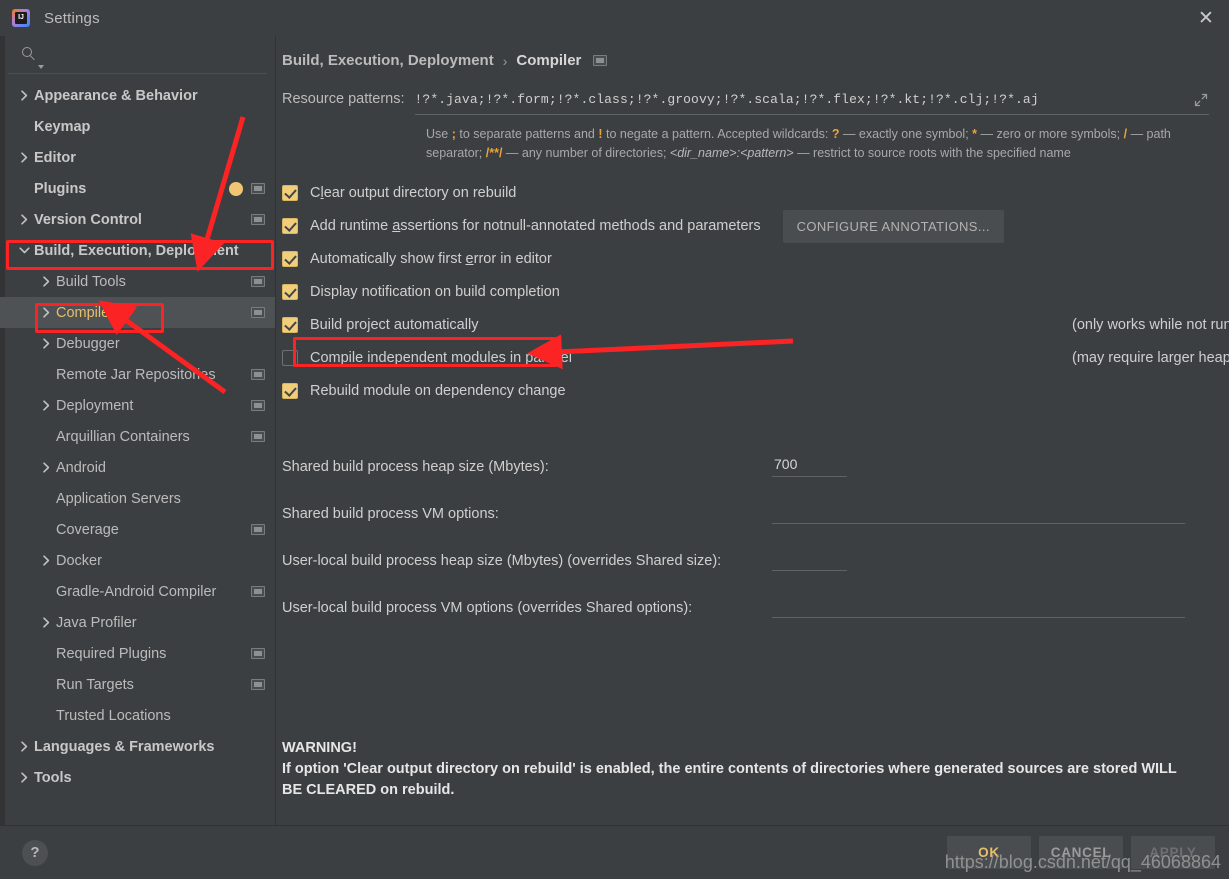 The width and height of the screenshot is (1229, 879). What do you see at coordinates (79, 560) in the screenshot?
I see `sidebar-item-label: Docker` at bounding box center [79, 560].